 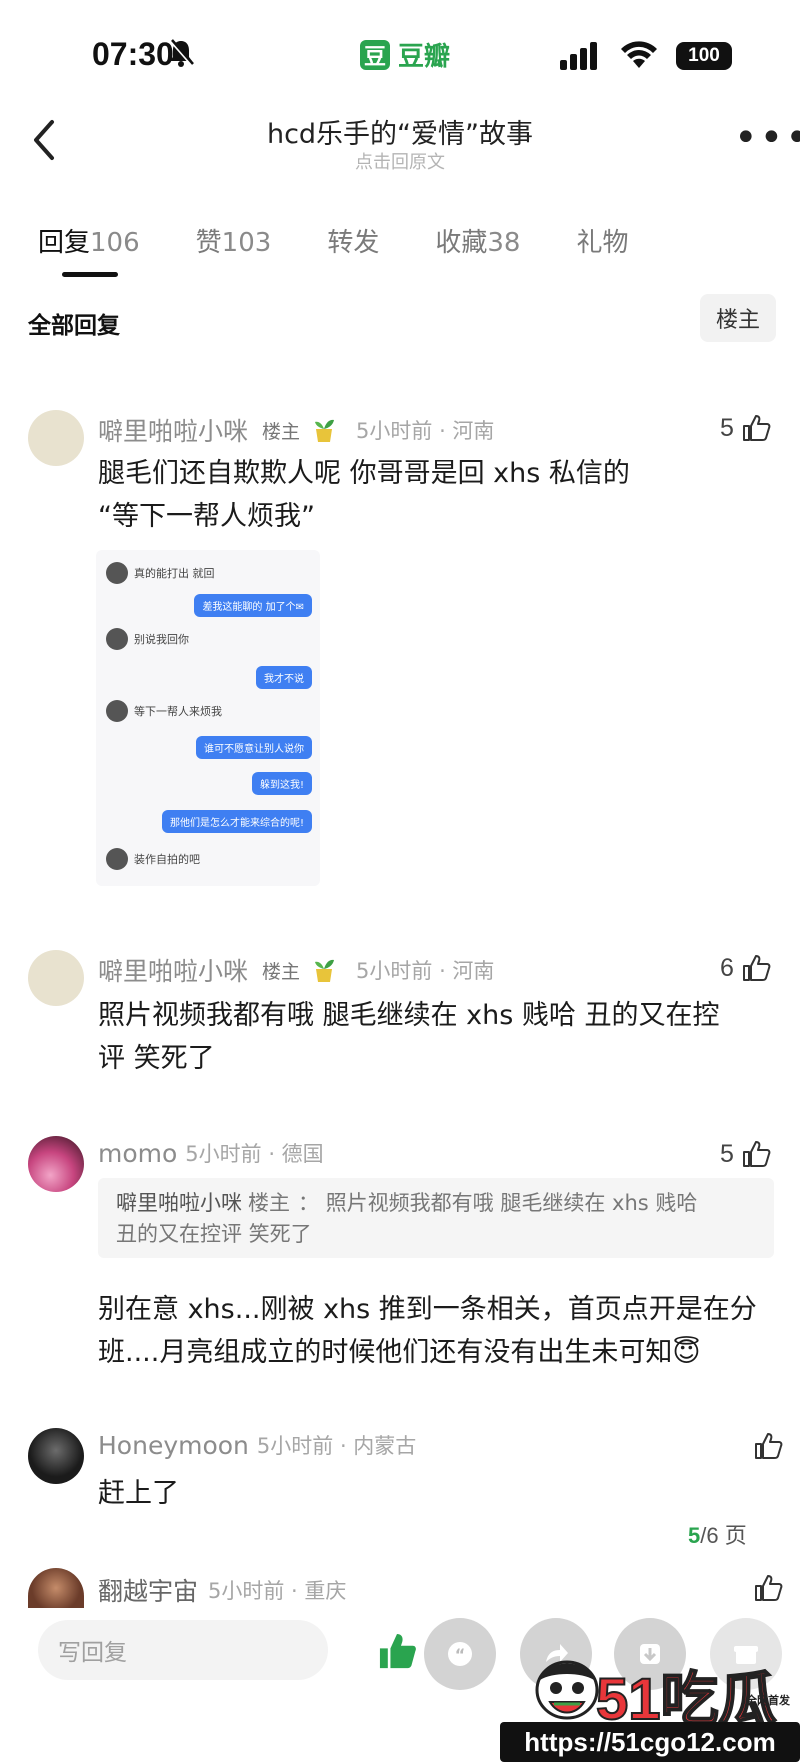 I want to click on comment-header: Honeymoon 5小时前 · 内蒙古, so click(x=257, y=1445).